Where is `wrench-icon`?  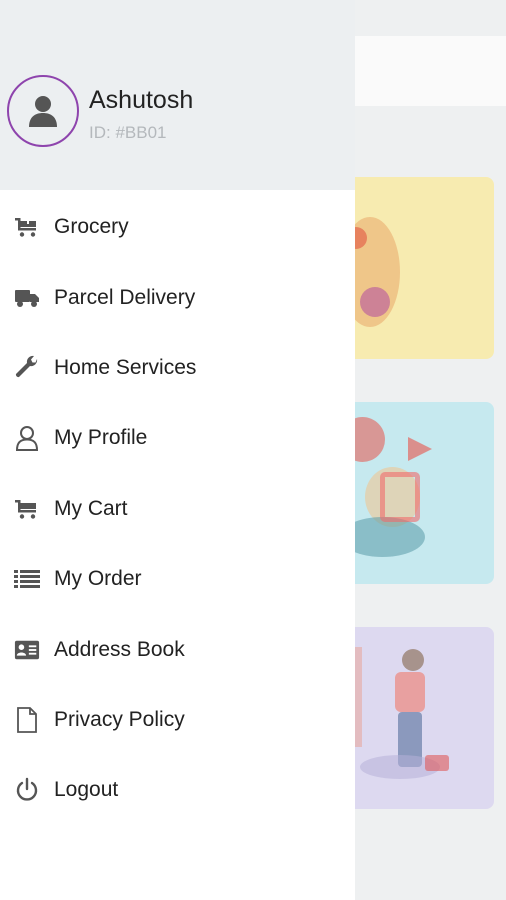 wrench-icon is located at coordinates (27, 368).